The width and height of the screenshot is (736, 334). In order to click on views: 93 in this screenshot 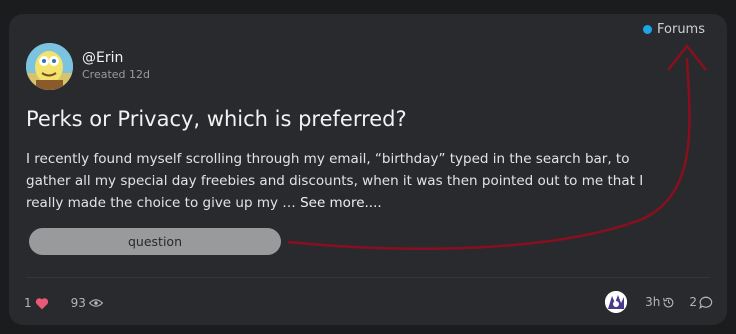, I will do `click(87, 303)`.